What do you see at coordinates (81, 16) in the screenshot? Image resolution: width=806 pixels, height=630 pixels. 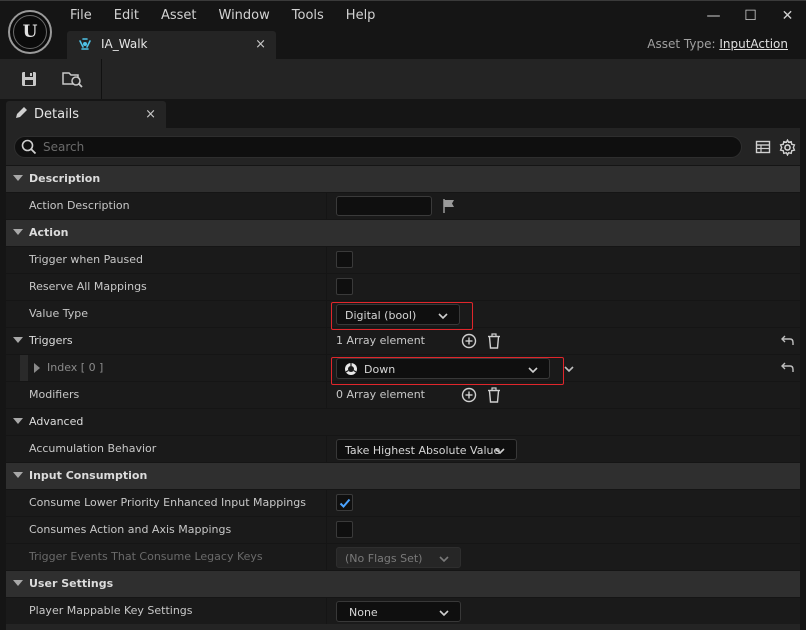 I see `menu-file: File` at bounding box center [81, 16].